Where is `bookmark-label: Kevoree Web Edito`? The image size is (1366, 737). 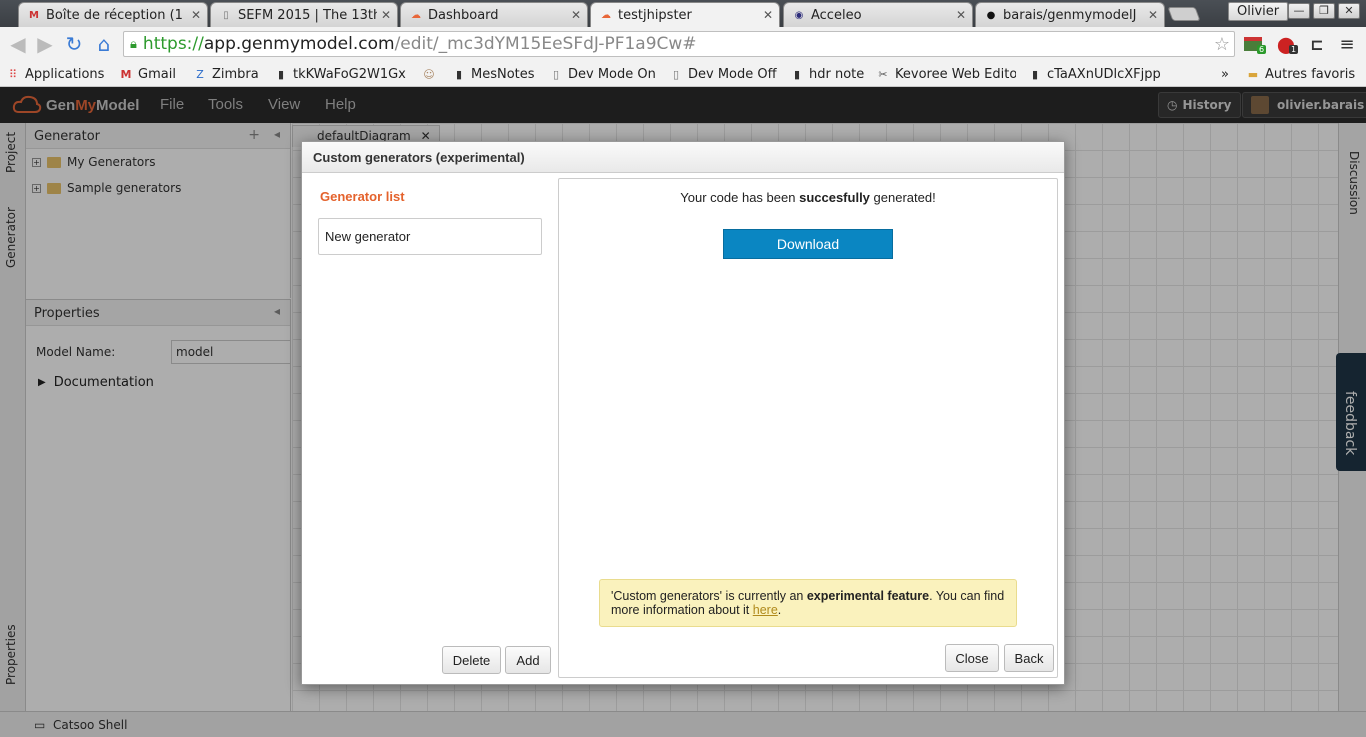
bookmark-label: Kevoree Web Edito is located at coordinates (955, 74).